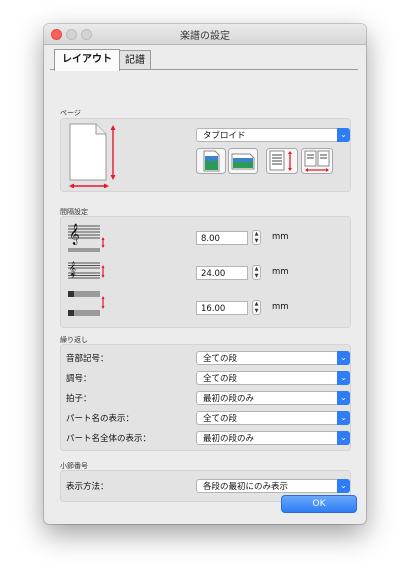  I want to click on page-width-icon, so click(317, 161).